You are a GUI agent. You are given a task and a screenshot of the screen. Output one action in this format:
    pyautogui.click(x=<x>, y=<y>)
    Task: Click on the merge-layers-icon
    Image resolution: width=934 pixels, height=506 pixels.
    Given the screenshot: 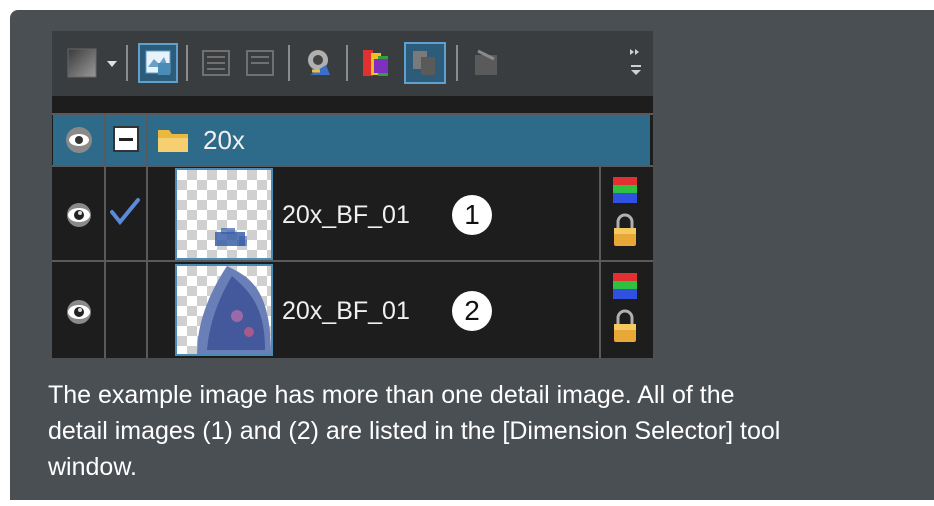 What is the action you would take?
    pyautogui.click(x=216, y=63)
    